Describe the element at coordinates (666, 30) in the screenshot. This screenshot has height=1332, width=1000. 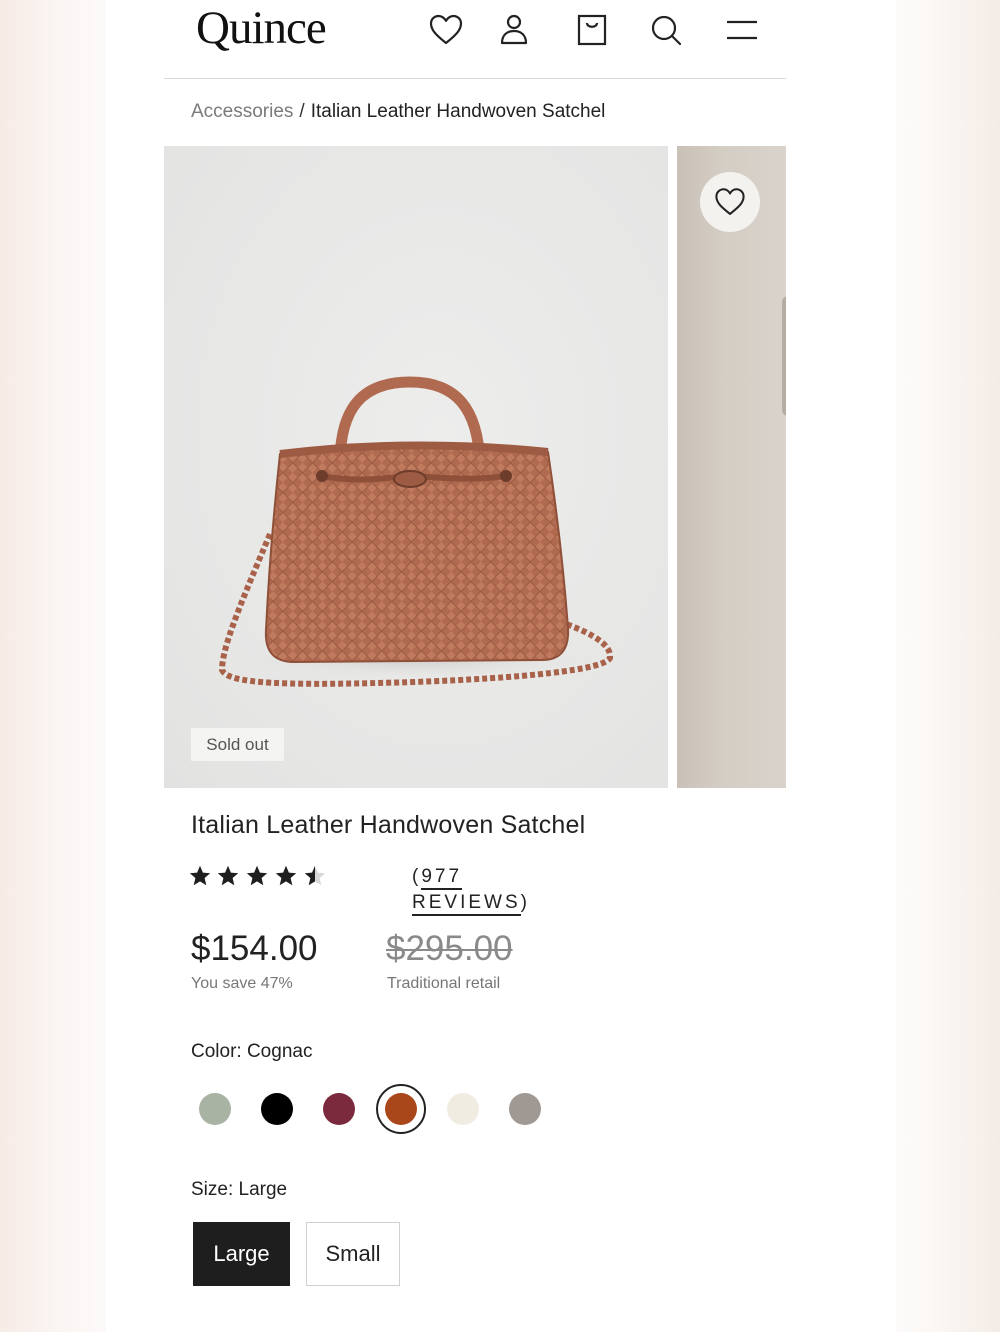
I see `search-icon` at that location.